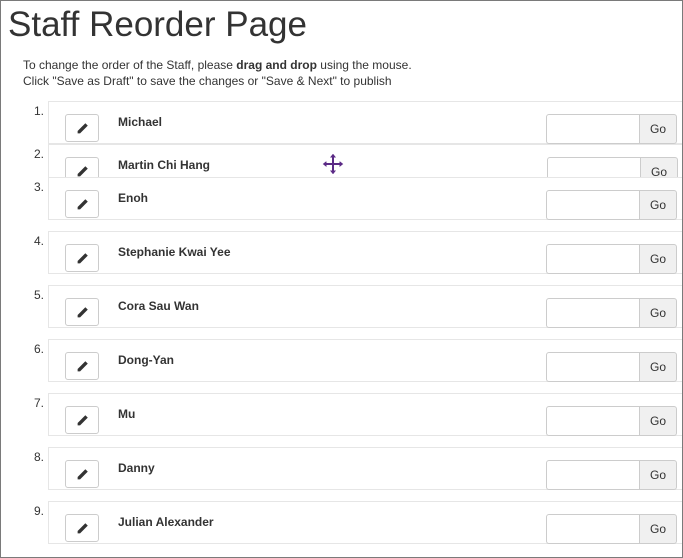 The width and height of the screenshot is (683, 558). Describe the element at coordinates (146, 360) in the screenshot. I see `staff-name: Dong-Yan` at that location.